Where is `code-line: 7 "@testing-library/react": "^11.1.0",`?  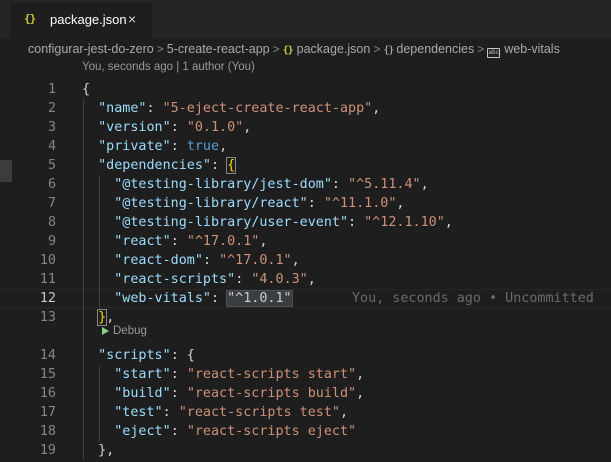
code-line: 7 "@testing-library/react": "^11.1.0", is located at coordinates (305, 203).